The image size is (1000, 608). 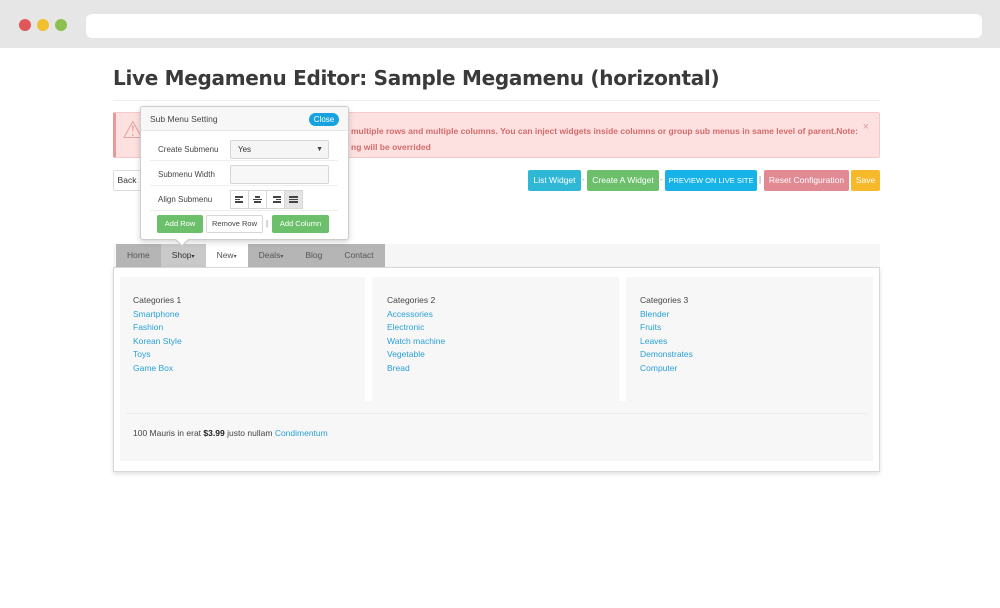 I want to click on column-title: Categories 3, so click(x=664, y=300).